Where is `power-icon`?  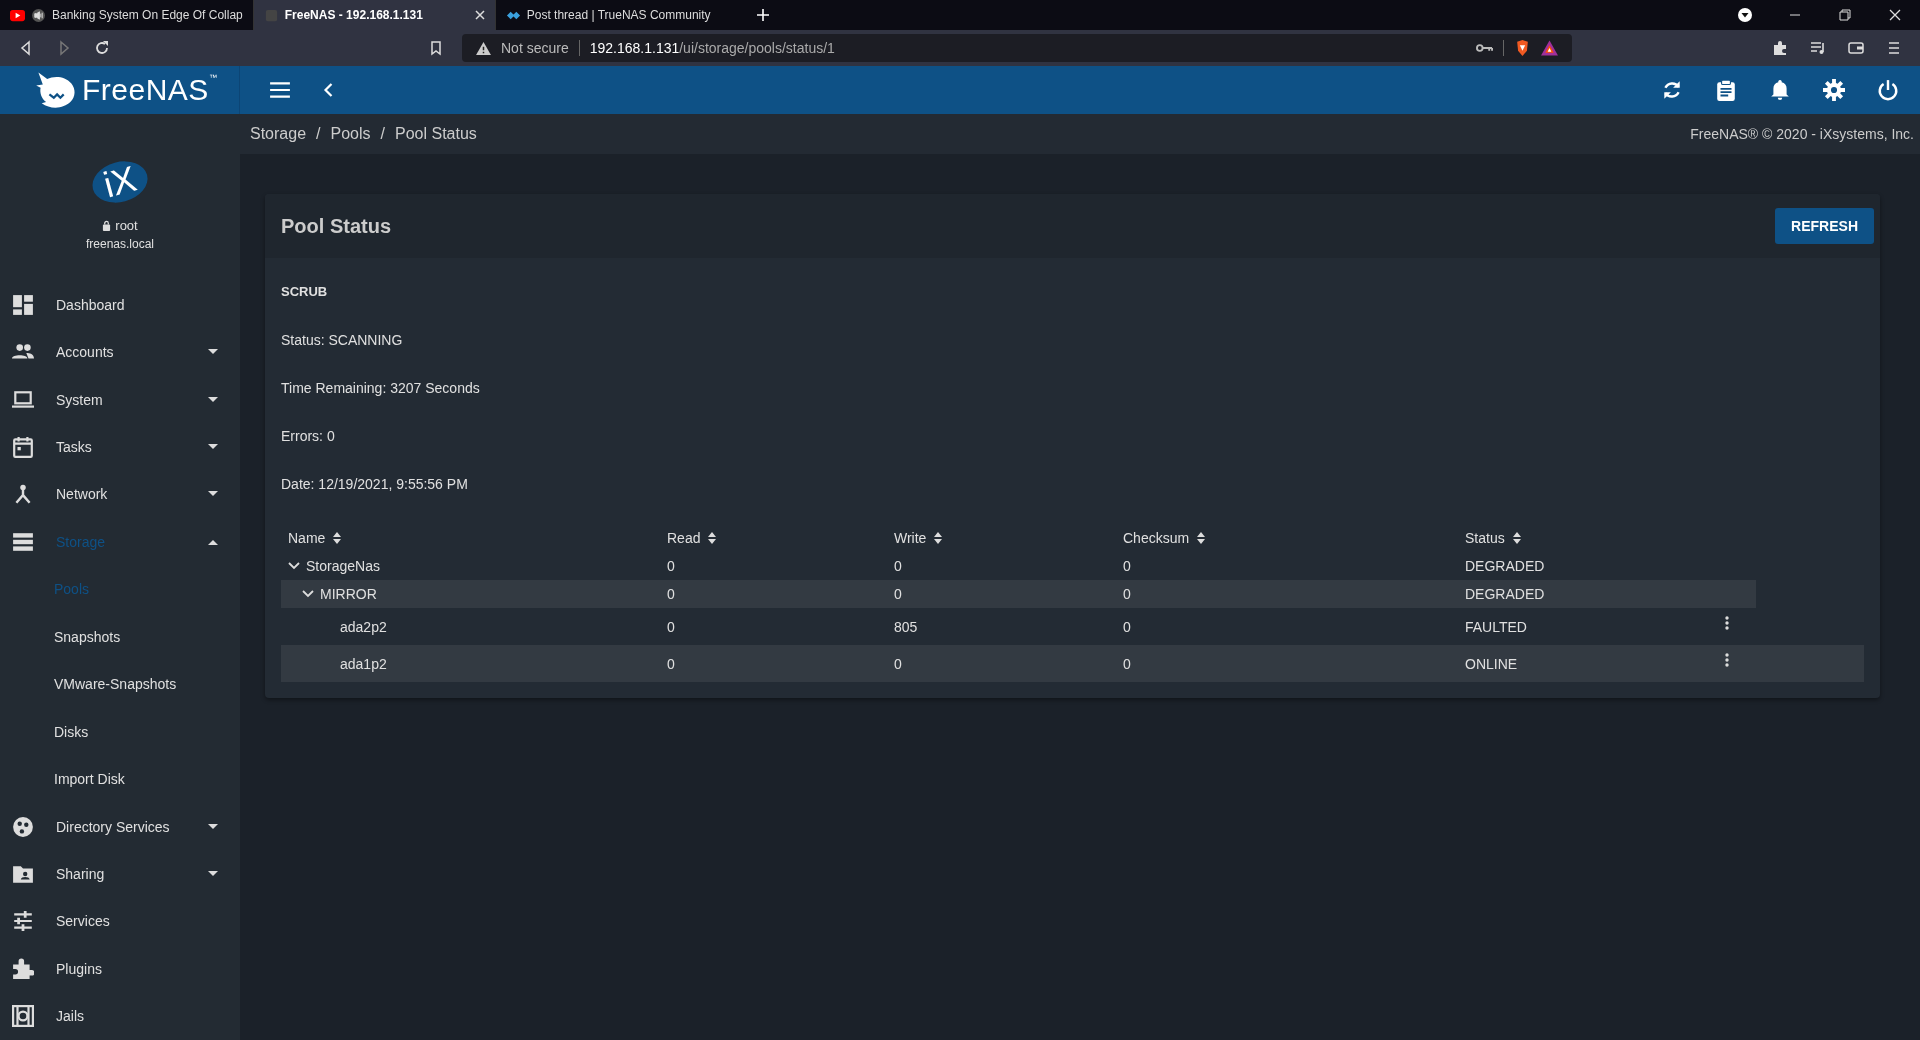
power-icon is located at coordinates (1888, 90).